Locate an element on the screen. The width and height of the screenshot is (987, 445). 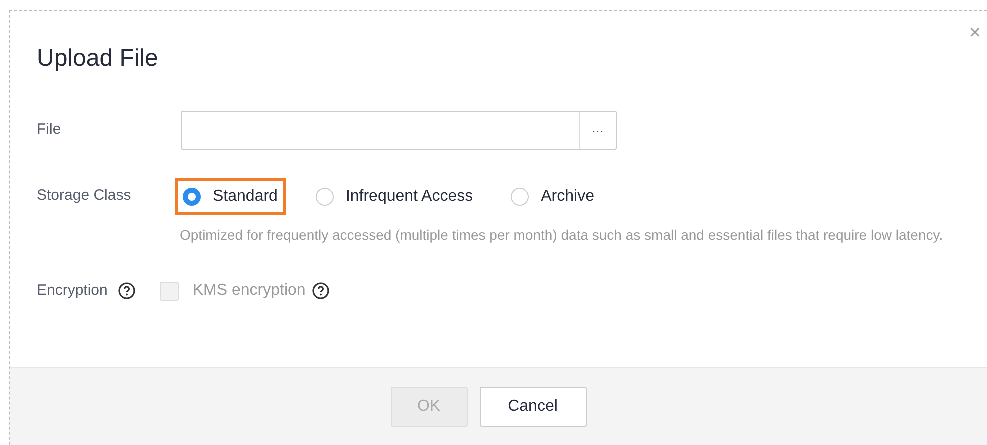
option-label: Archive is located at coordinates (567, 196).